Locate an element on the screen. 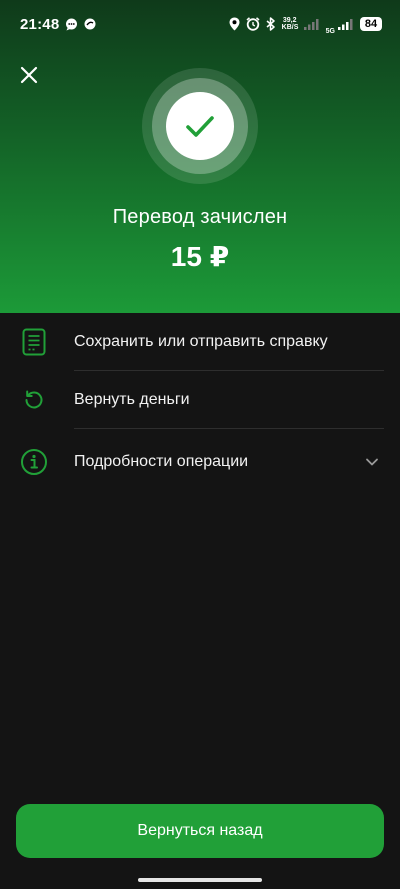 The height and width of the screenshot is (889, 400). refund-money-item: Вернуть деньги is located at coordinates (200, 400).